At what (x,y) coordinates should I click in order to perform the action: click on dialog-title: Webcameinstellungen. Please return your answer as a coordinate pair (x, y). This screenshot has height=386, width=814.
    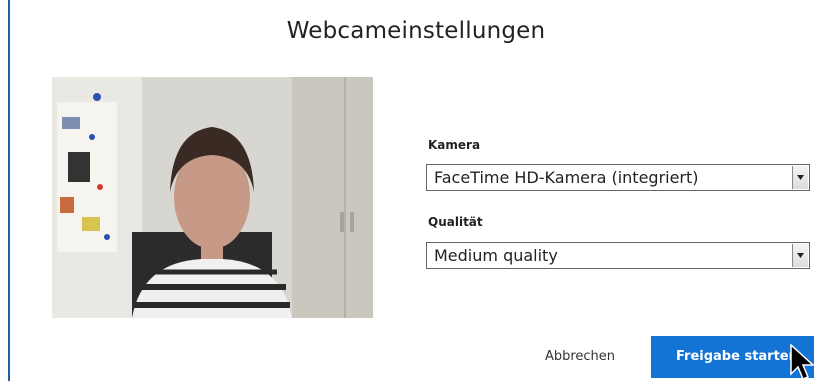
    Looking at the image, I should click on (416, 31).